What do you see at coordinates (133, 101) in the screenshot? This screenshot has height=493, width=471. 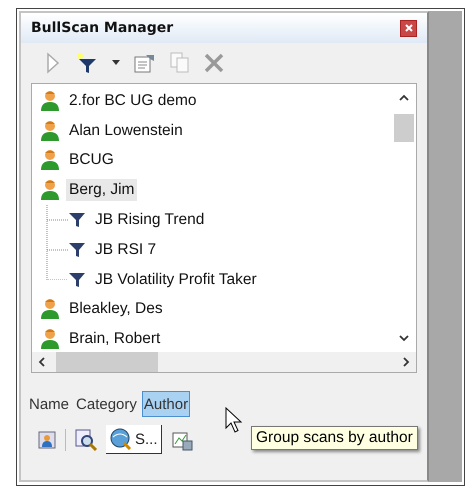 I see `author-item: 2.for BC UG demo` at bounding box center [133, 101].